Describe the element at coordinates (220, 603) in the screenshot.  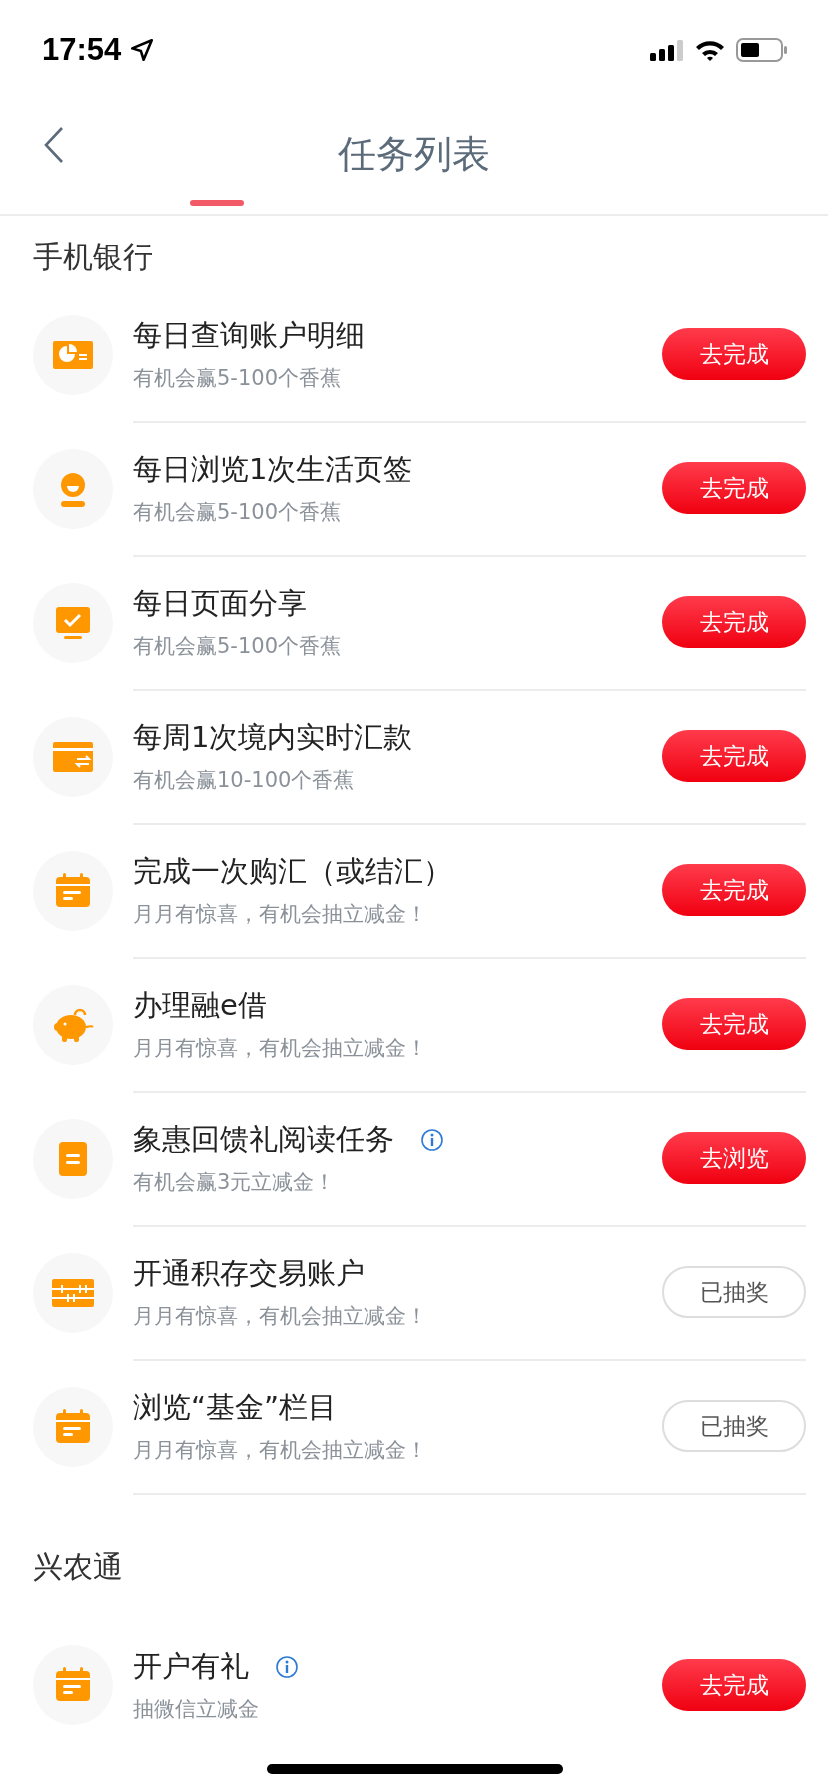
I see `task-title: 每日页面分享` at that location.